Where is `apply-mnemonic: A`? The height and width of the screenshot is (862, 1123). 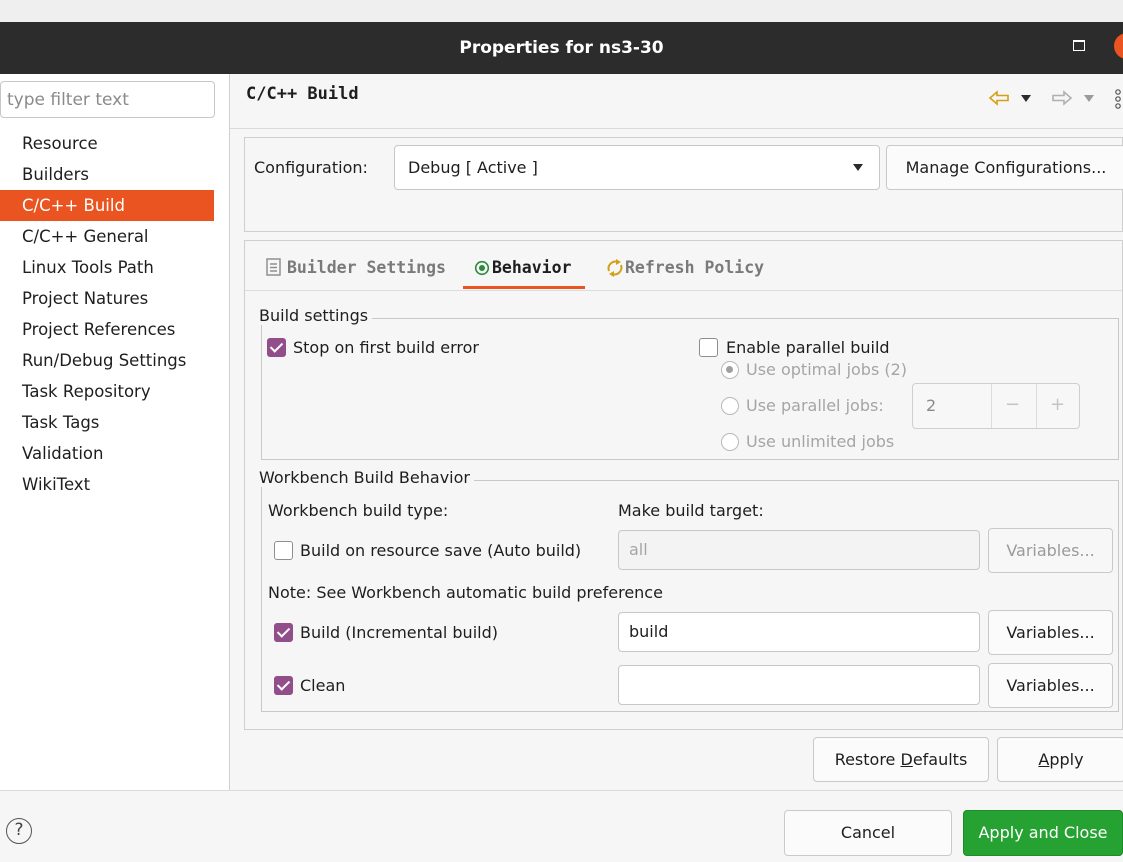
apply-mnemonic: A is located at coordinates (1044, 759).